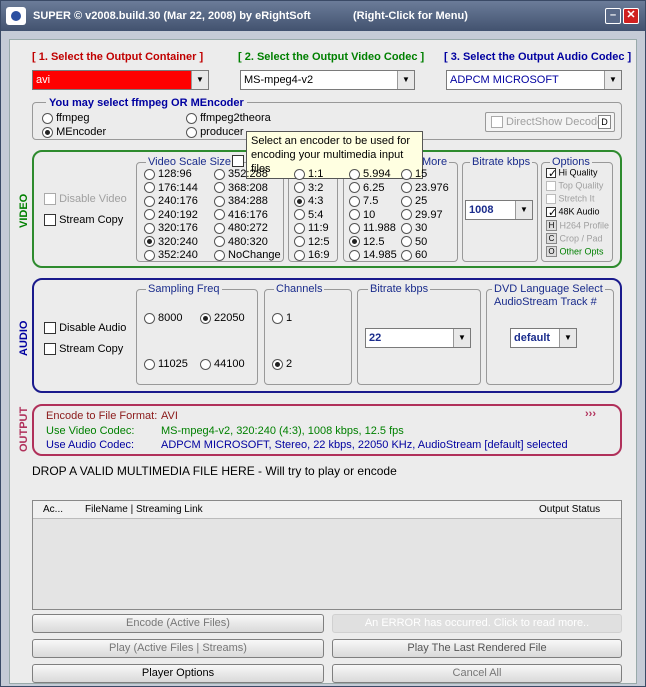  Describe the element at coordinates (366, 188) in the screenshot. I see `fps-option-6-25: 6.25` at that location.